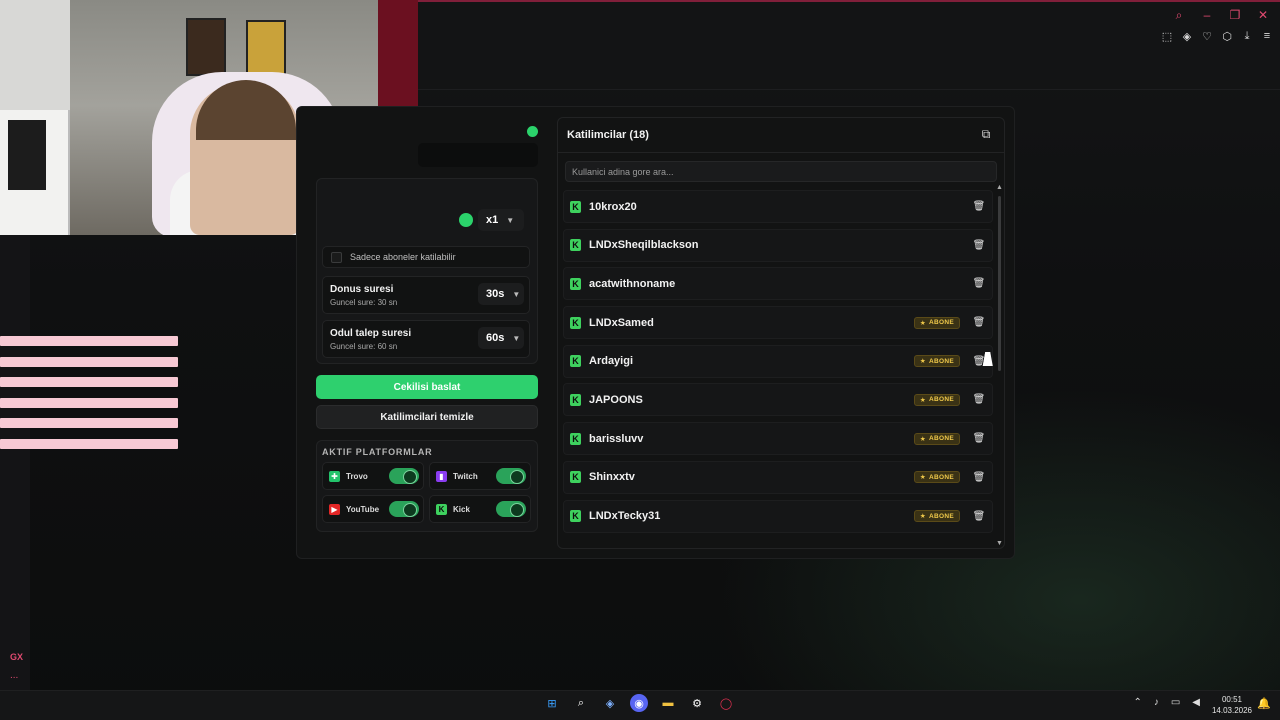 The width and height of the screenshot is (1280, 720). I want to click on participant-scrollbar, so click(999, 283).